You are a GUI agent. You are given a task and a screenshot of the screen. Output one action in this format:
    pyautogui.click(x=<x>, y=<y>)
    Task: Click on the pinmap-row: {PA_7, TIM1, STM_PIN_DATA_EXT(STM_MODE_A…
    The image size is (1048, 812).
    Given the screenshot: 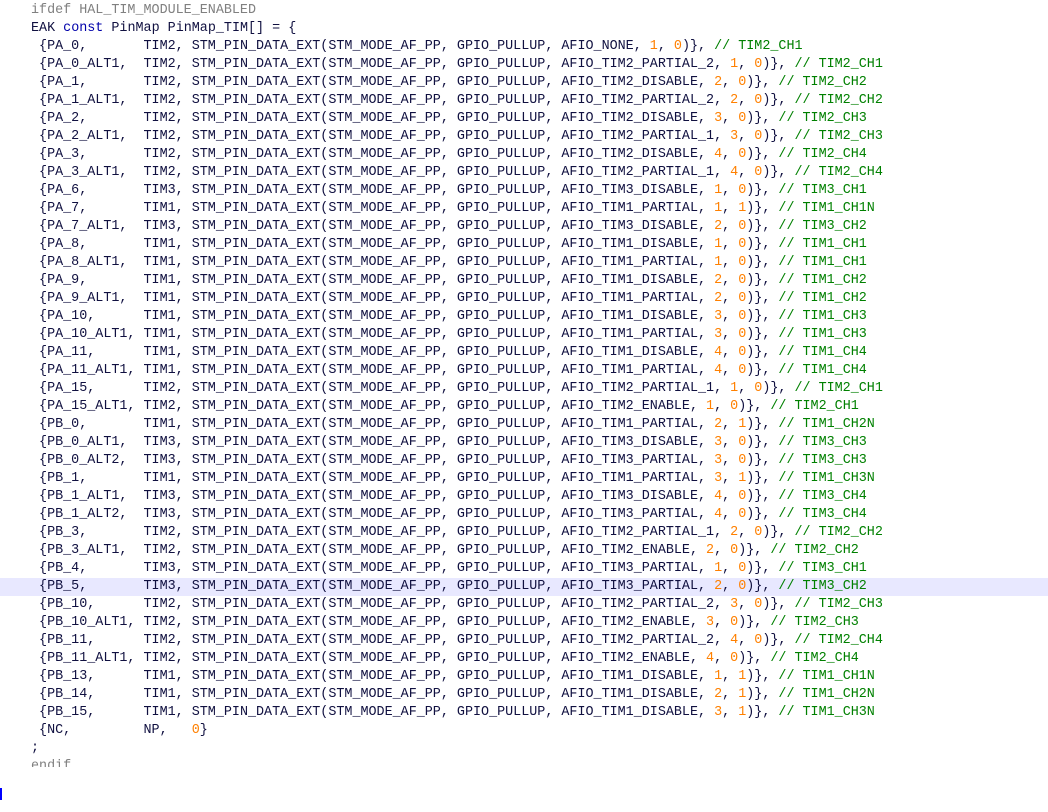 What is the action you would take?
    pyautogui.click(x=524, y=209)
    